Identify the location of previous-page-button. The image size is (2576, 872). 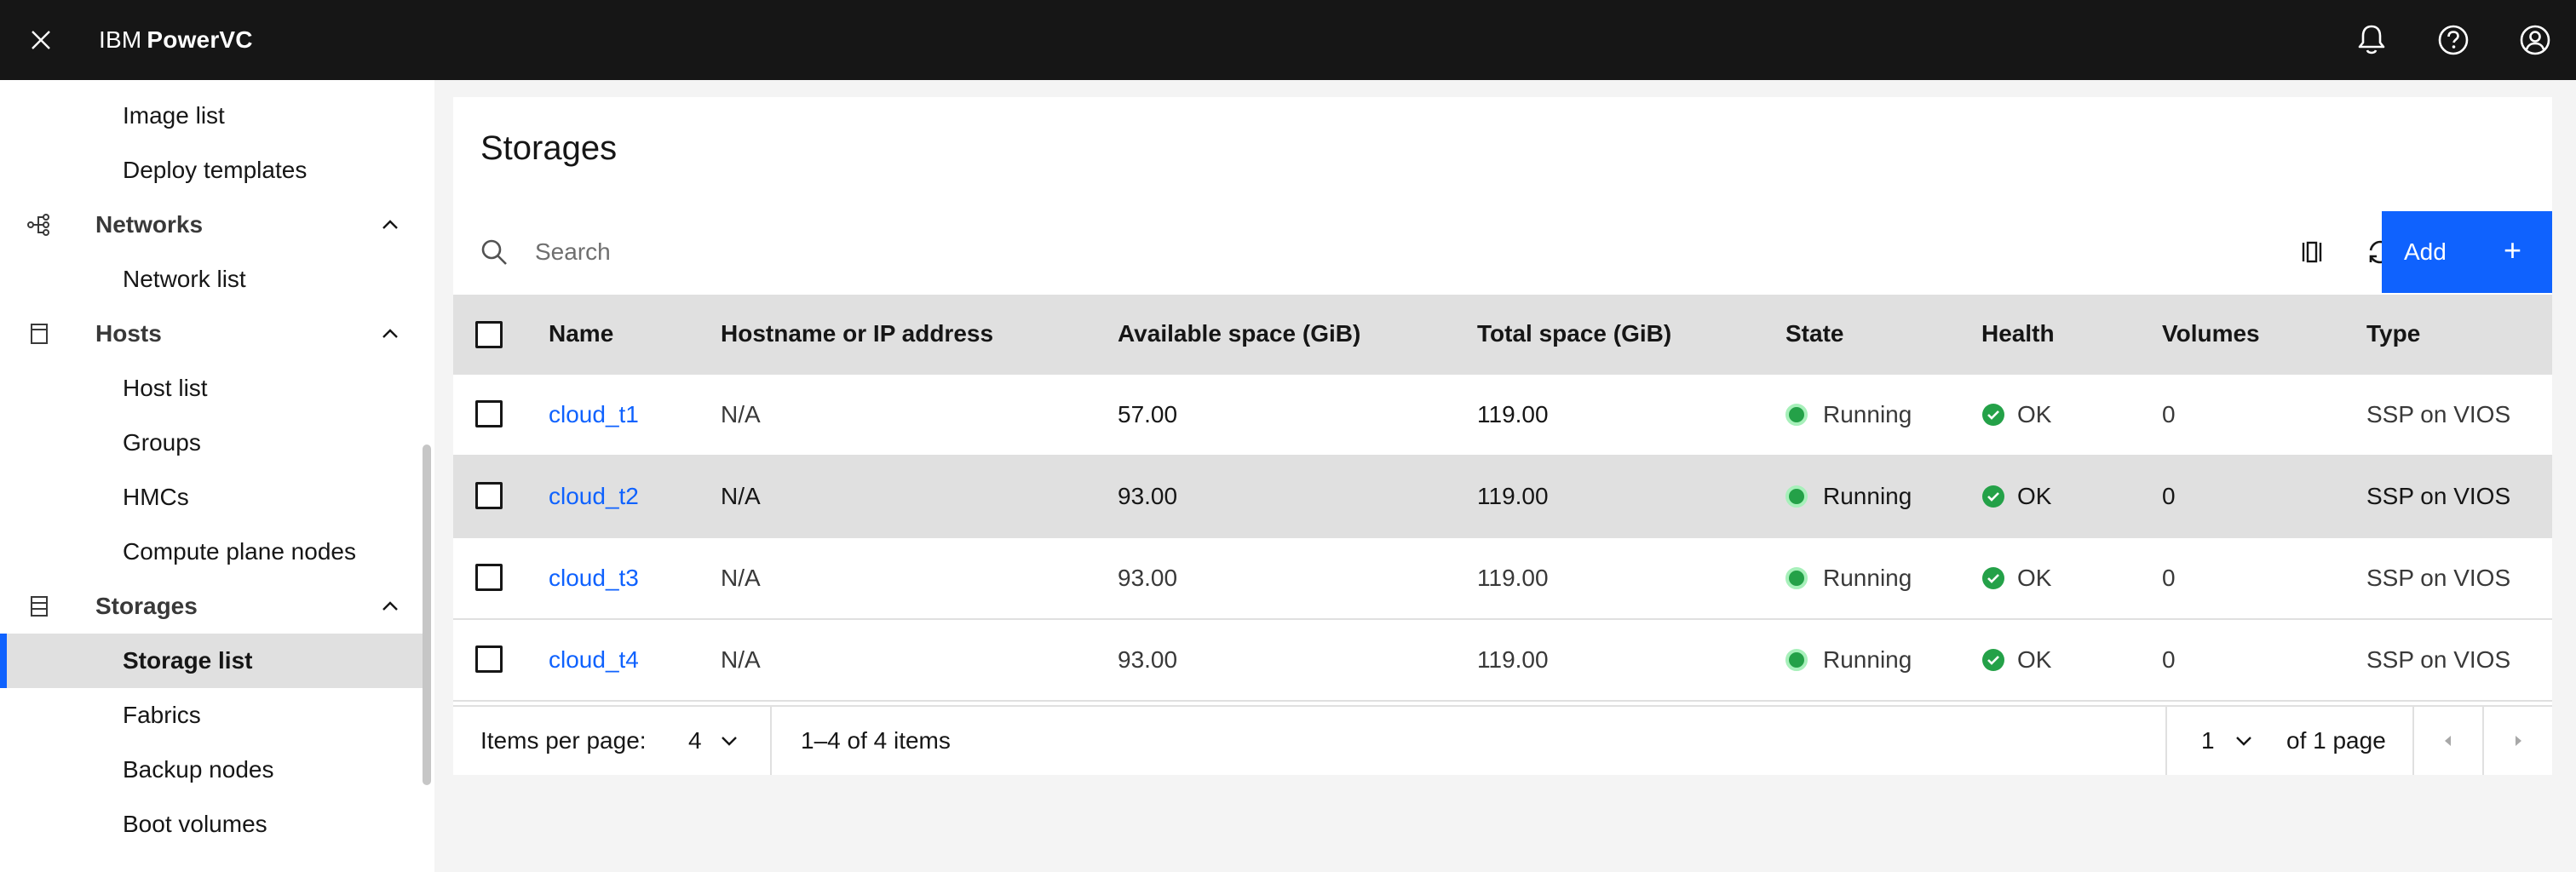
(2448, 741).